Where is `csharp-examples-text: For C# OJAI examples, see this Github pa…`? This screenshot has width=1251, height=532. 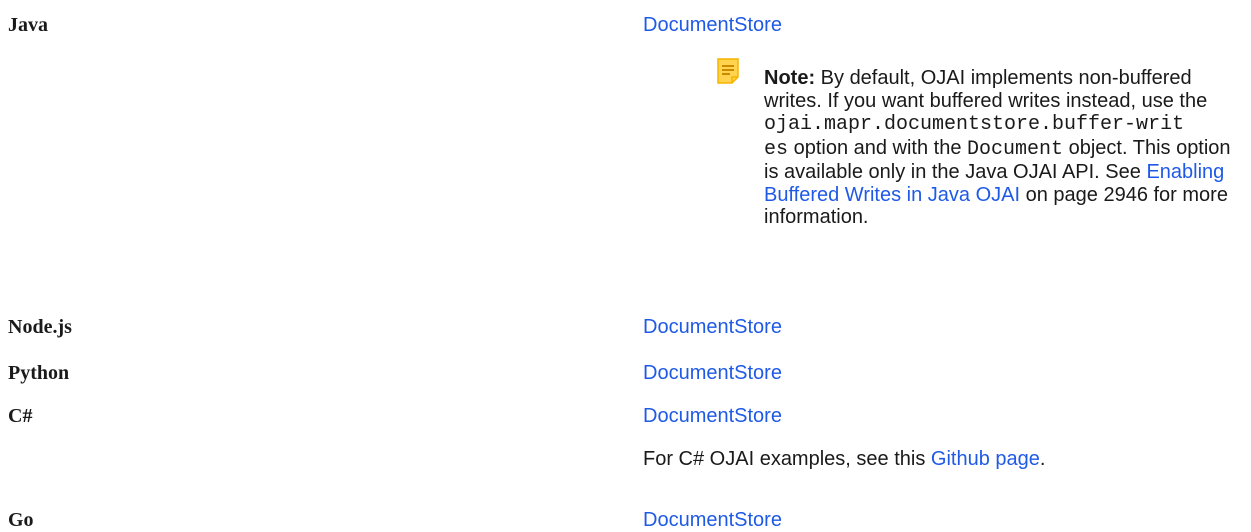
csharp-examples-text: For C# OJAI examples, see this Github pa… is located at coordinates (844, 459).